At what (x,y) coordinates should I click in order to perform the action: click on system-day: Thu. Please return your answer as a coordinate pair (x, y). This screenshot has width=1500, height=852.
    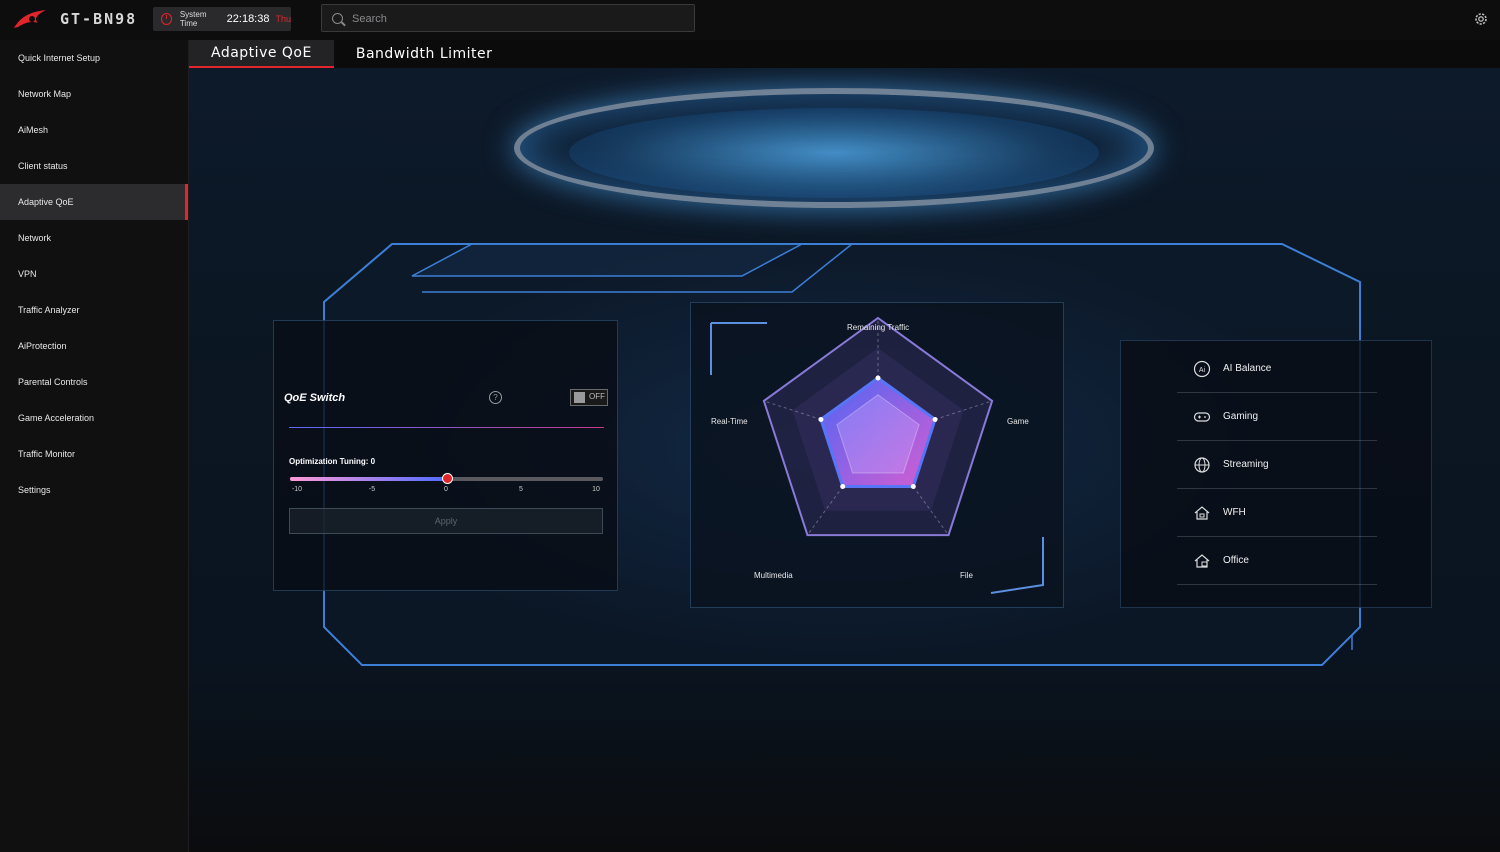
    Looking at the image, I should click on (283, 19).